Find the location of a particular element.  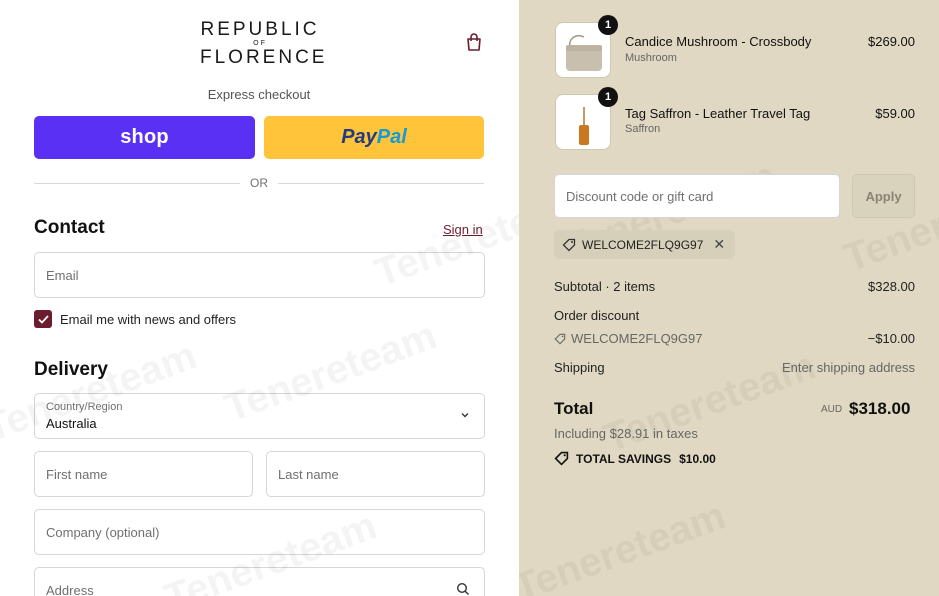

product-price: $59.00 is located at coordinates (895, 113).